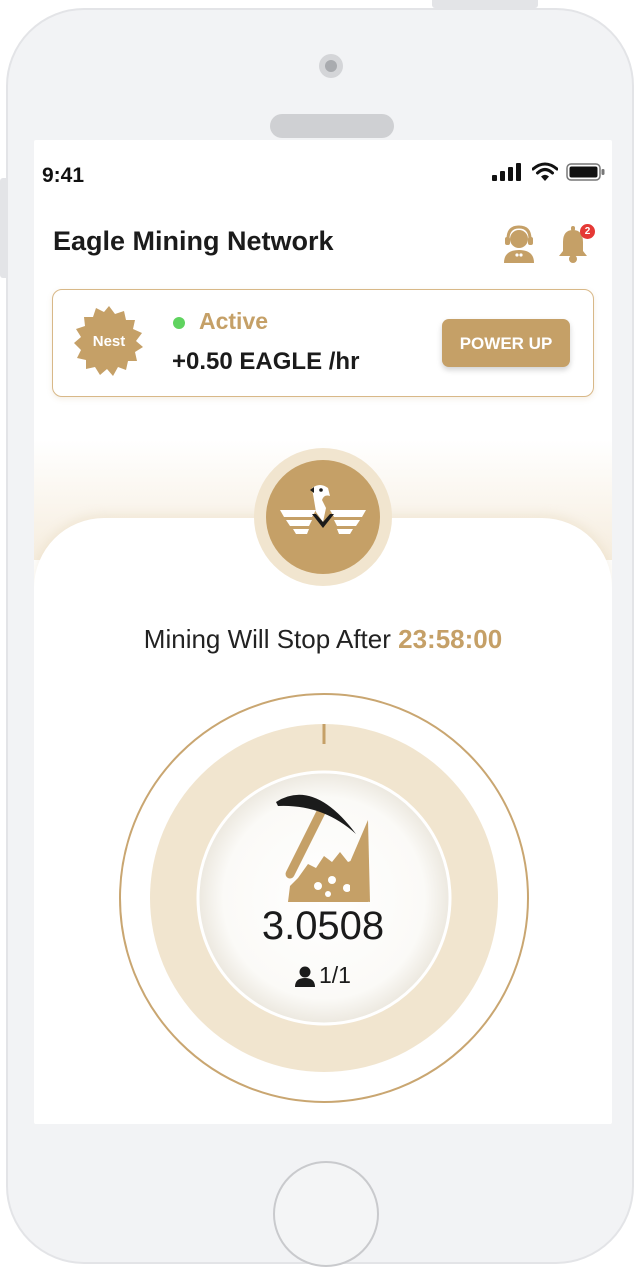  I want to click on signal-icon, so click(506, 172).